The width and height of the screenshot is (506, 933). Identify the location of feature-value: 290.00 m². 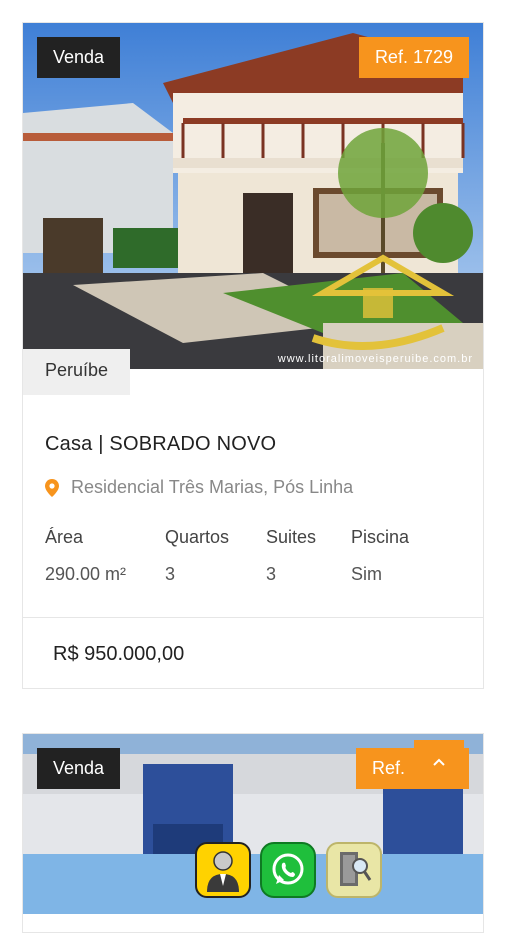
(86, 574).